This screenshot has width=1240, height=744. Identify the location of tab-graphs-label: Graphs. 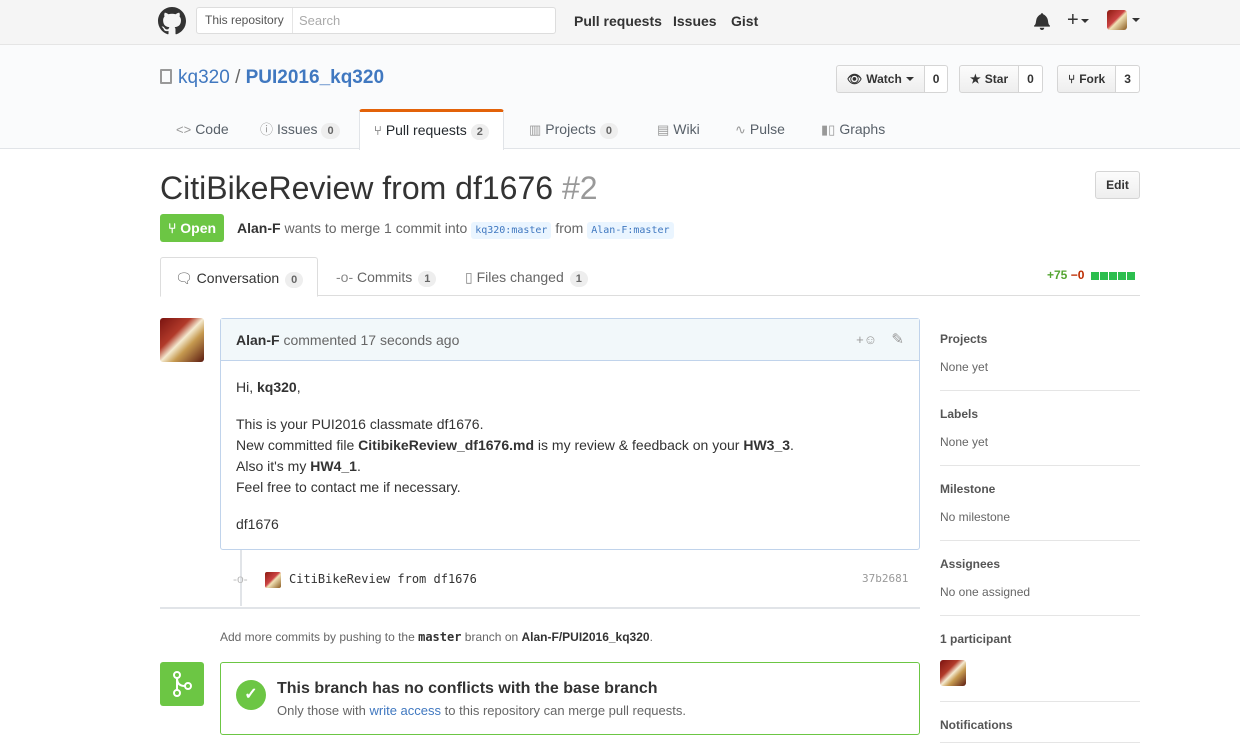
(862, 129).